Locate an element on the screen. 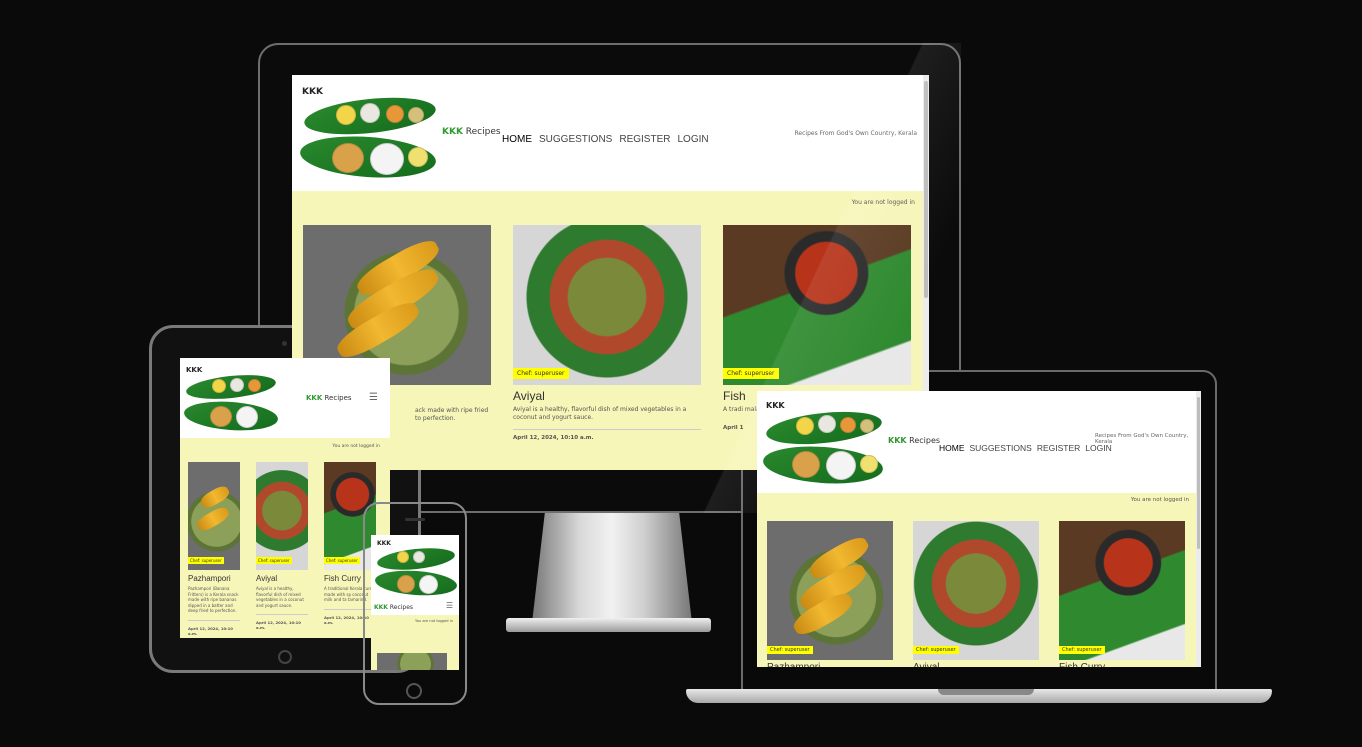 The height and width of the screenshot is (747, 1362). ipad-home-button is located at coordinates (285, 657).